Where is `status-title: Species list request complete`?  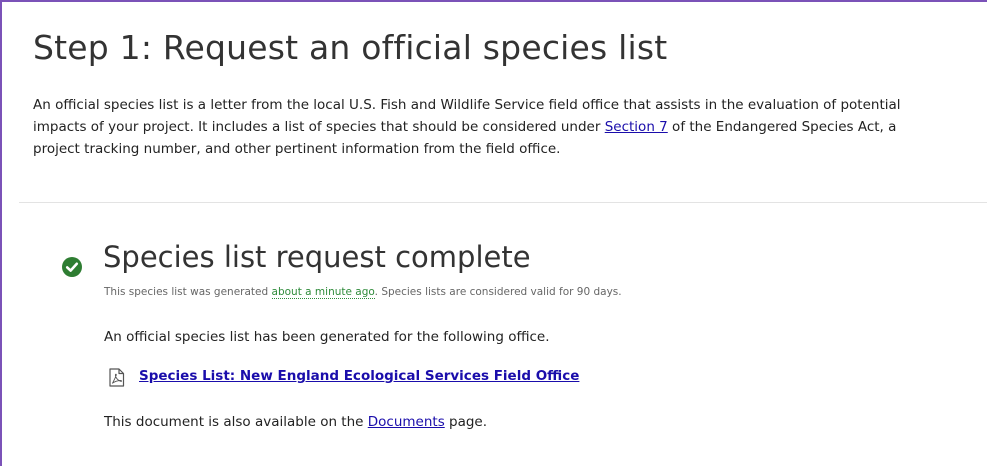
status-title: Species list request complete is located at coordinates (317, 257).